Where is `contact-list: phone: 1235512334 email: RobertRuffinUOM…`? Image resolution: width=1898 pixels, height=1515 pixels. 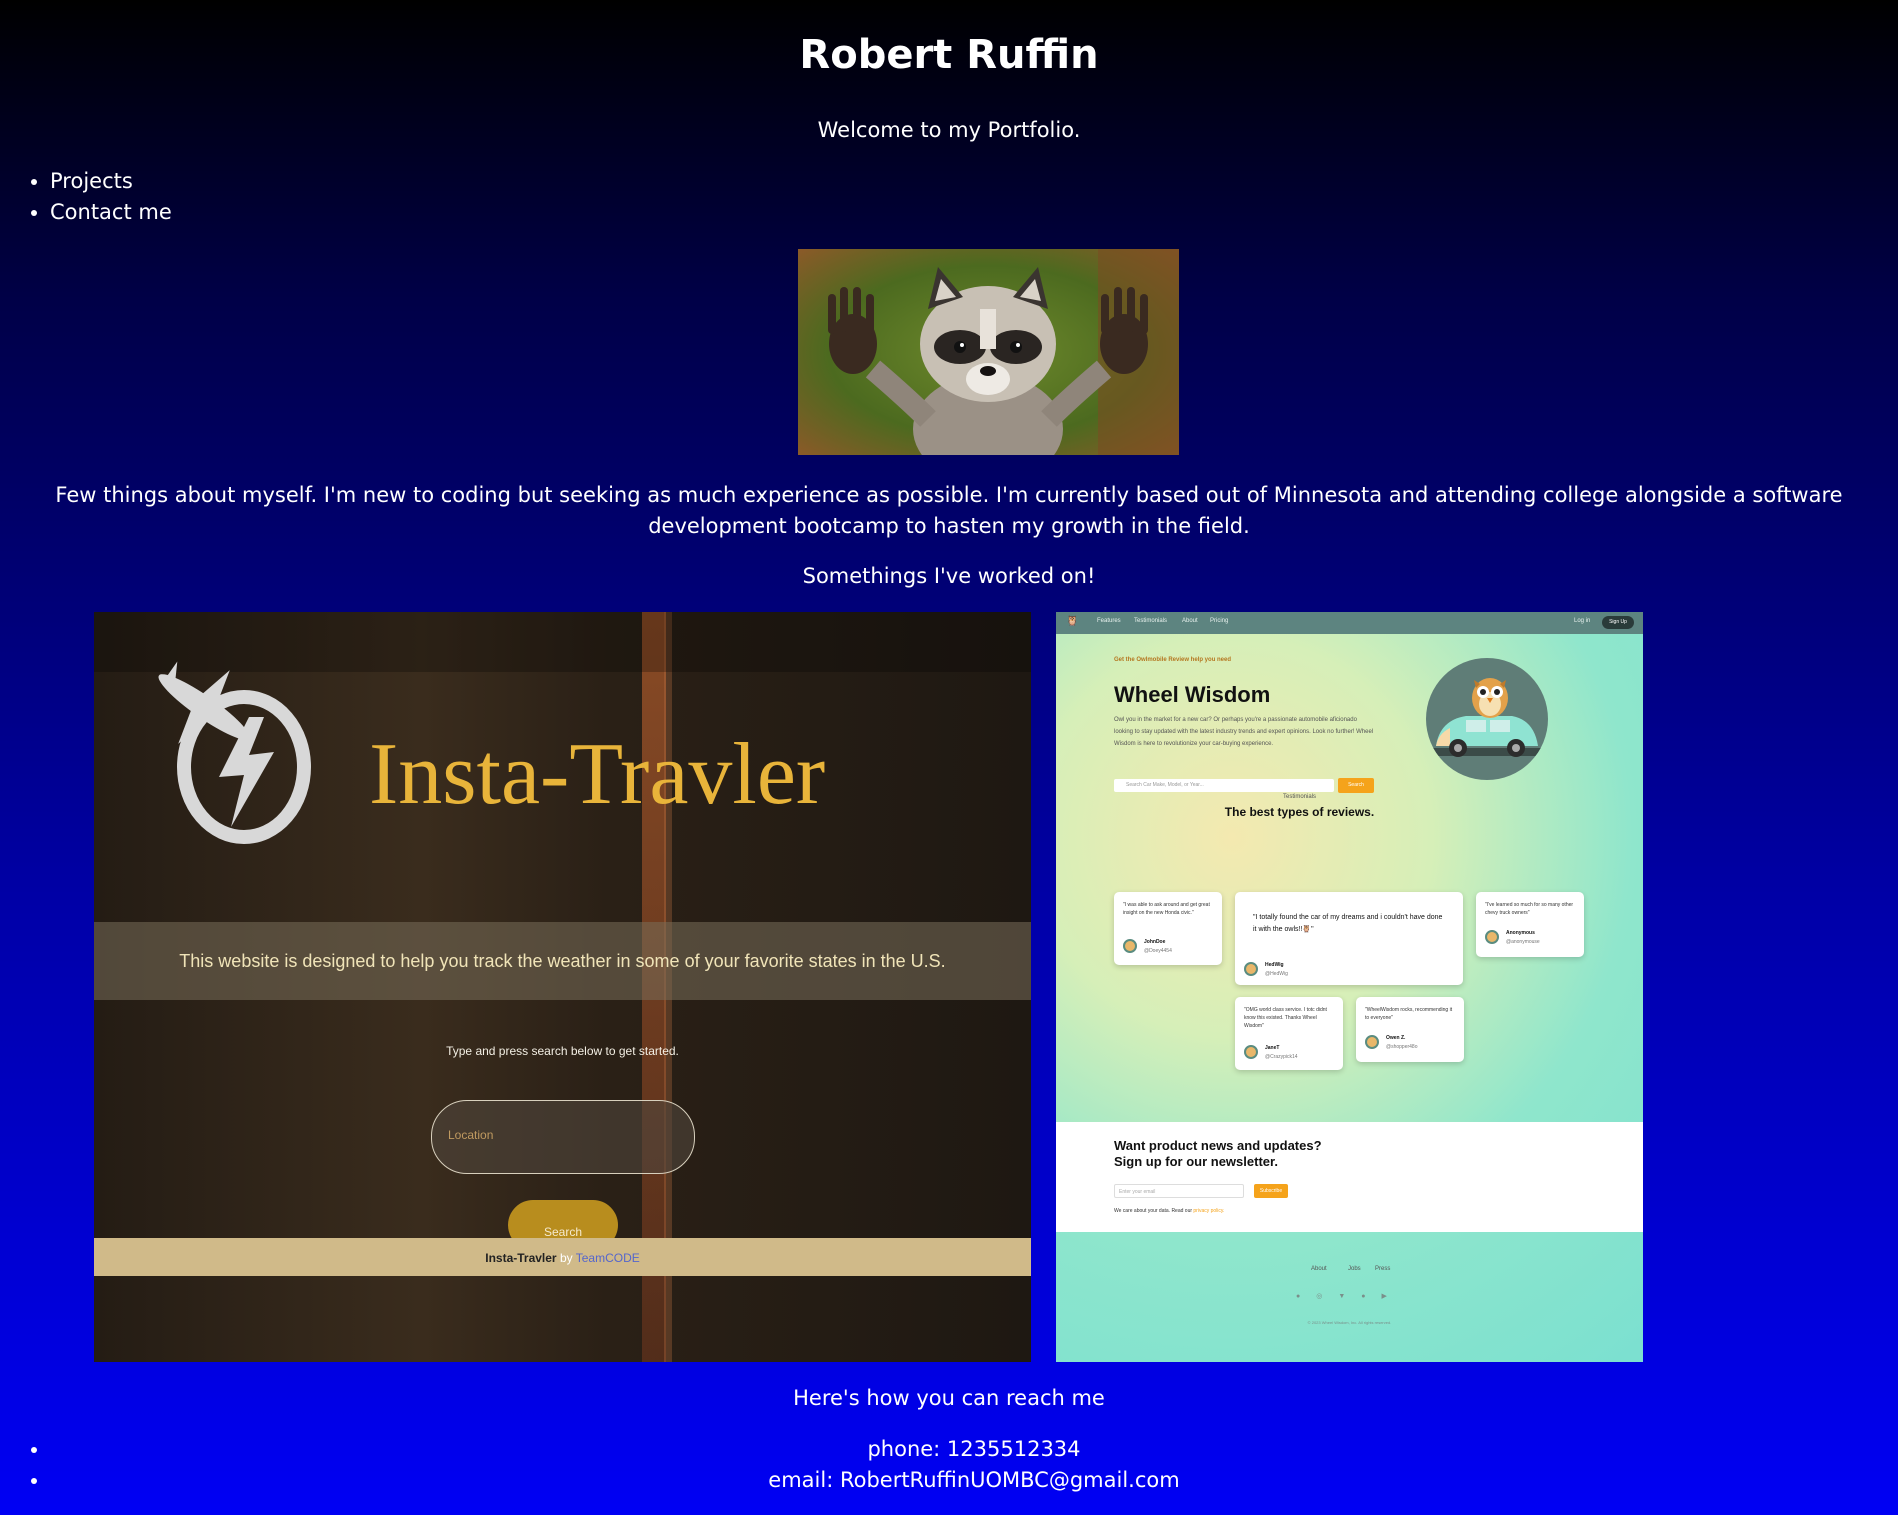 contact-list: phone: 1235512334 email: RobertRuffinUOM… is located at coordinates (949, 1465).